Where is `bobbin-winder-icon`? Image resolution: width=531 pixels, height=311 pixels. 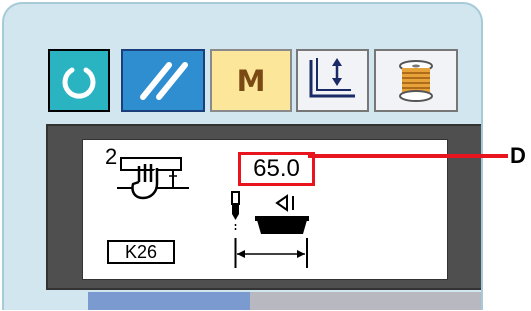
bobbin-winder-icon is located at coordinates (416, 80).